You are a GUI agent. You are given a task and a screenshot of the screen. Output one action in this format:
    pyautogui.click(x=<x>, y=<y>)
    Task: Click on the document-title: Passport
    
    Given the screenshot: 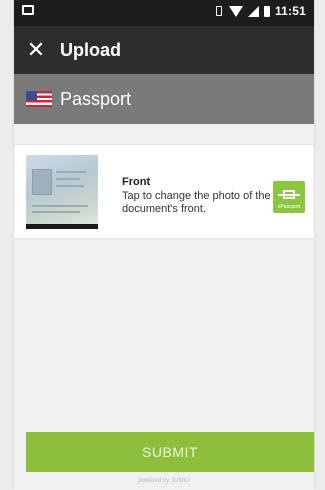 What is the action you would take?
    pyautogui.click(x=96, y=98)
    